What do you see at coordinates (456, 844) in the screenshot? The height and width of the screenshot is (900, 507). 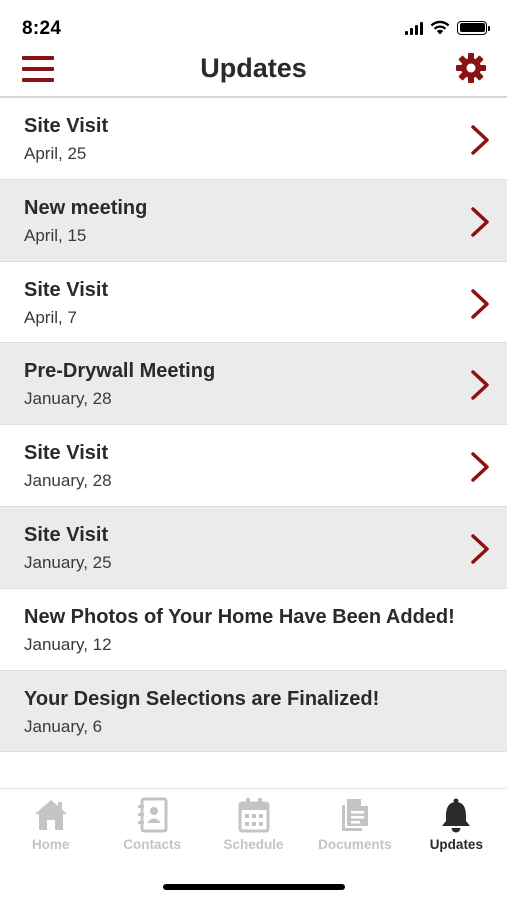 I see `tab-label: Updates` at bounding box center [456, 844].